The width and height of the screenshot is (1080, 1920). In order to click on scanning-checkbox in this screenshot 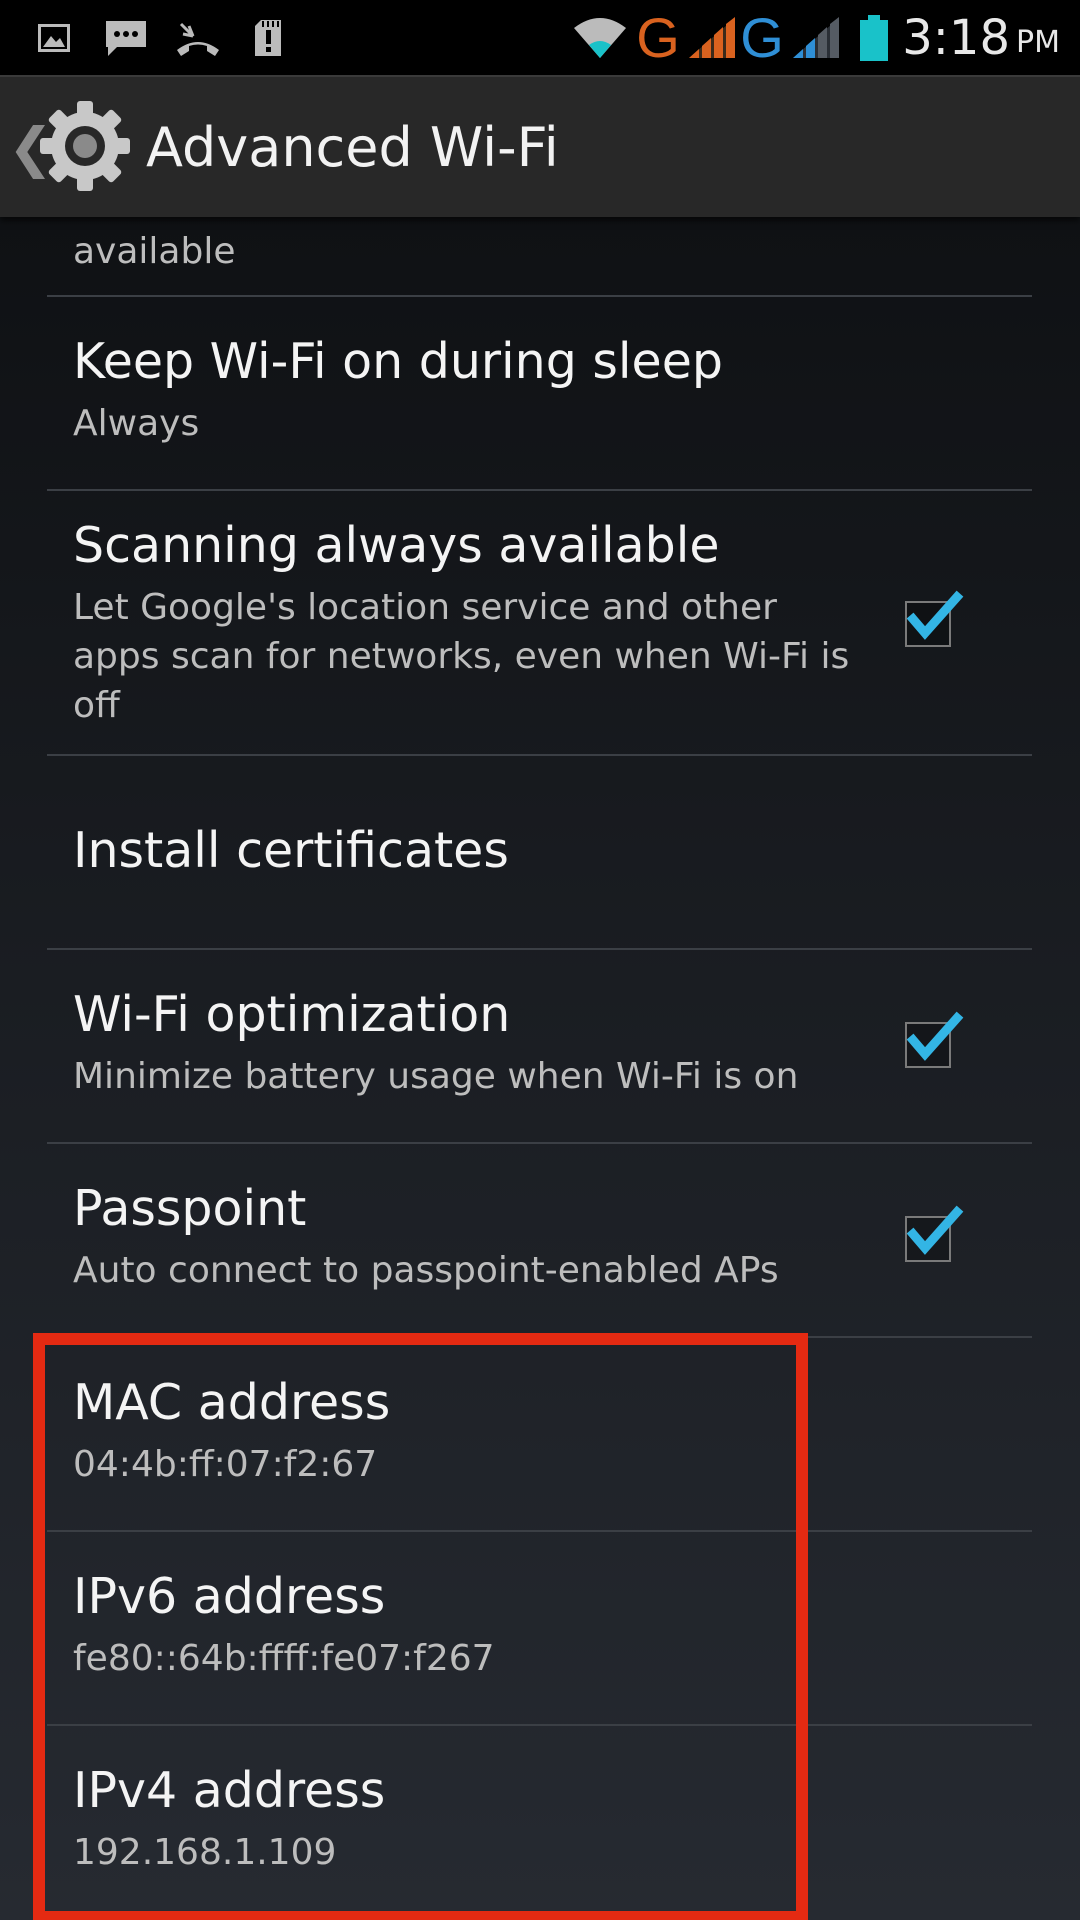, I will do `click(934, 618)`.